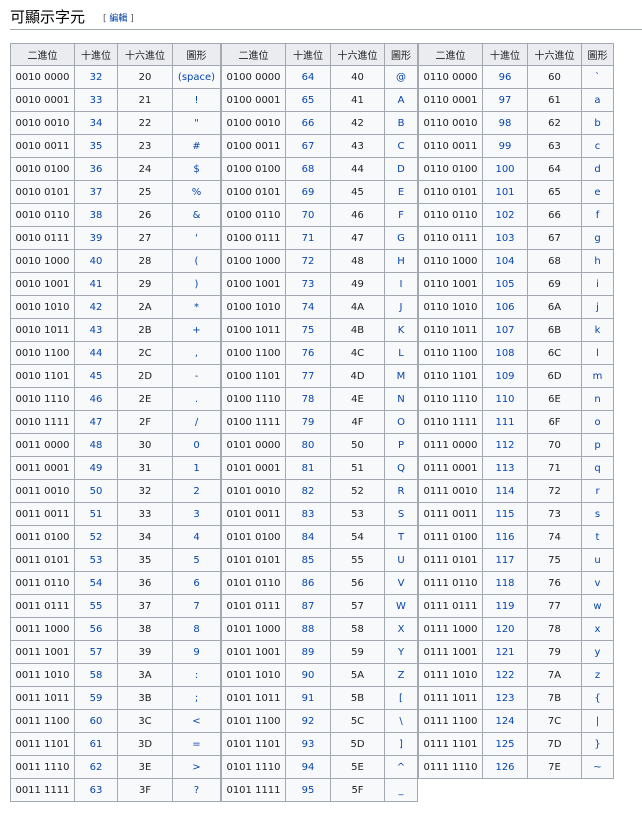  What do you see at coordinates (505, 353) in the screenshot?
I see `decimal-link: 108` at bounding box center [505, 353].